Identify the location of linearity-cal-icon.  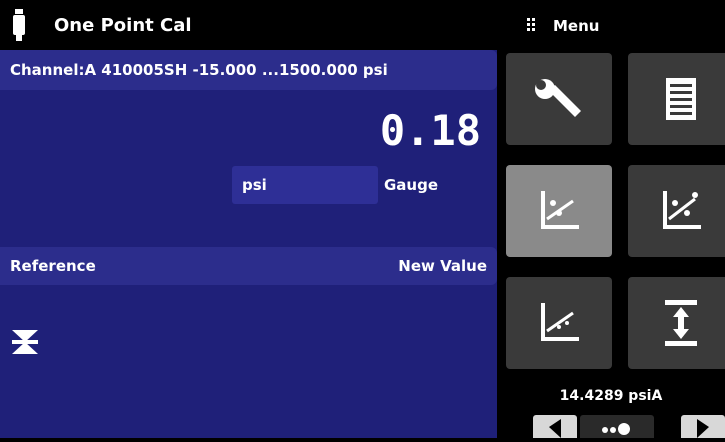
(560, 322).